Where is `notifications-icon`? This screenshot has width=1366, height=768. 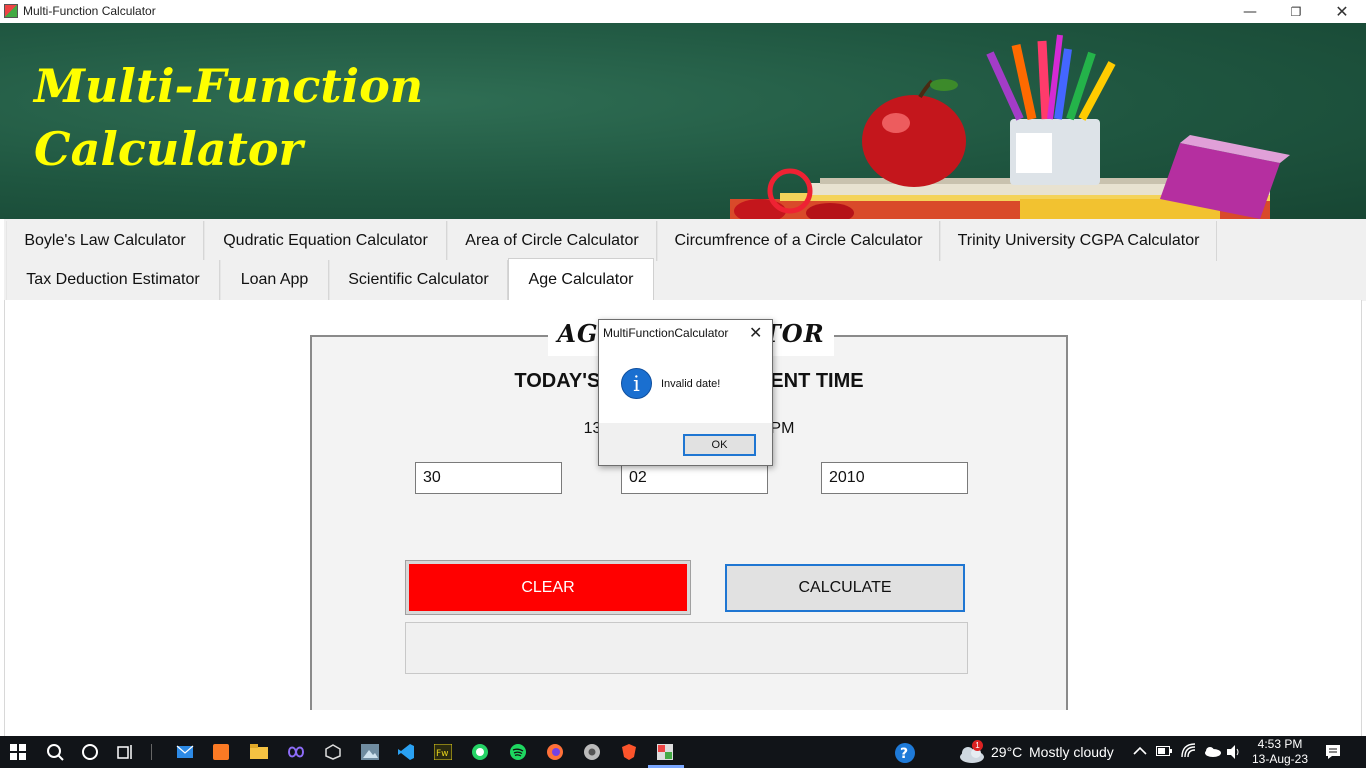
notifications-icon is located at coordinates (1333, 752).